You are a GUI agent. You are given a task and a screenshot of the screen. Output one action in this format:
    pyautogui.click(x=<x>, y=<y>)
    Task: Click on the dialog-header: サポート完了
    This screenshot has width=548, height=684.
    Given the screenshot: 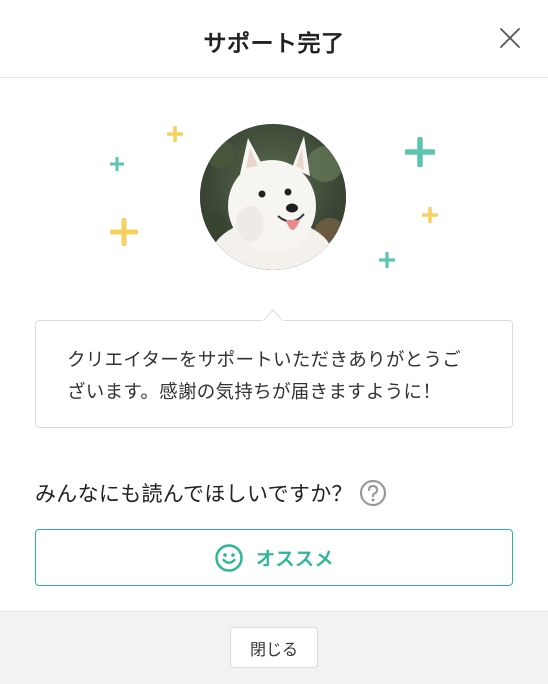 What is the action you would take?
    pyautogui.click(x=274, y=39)
    